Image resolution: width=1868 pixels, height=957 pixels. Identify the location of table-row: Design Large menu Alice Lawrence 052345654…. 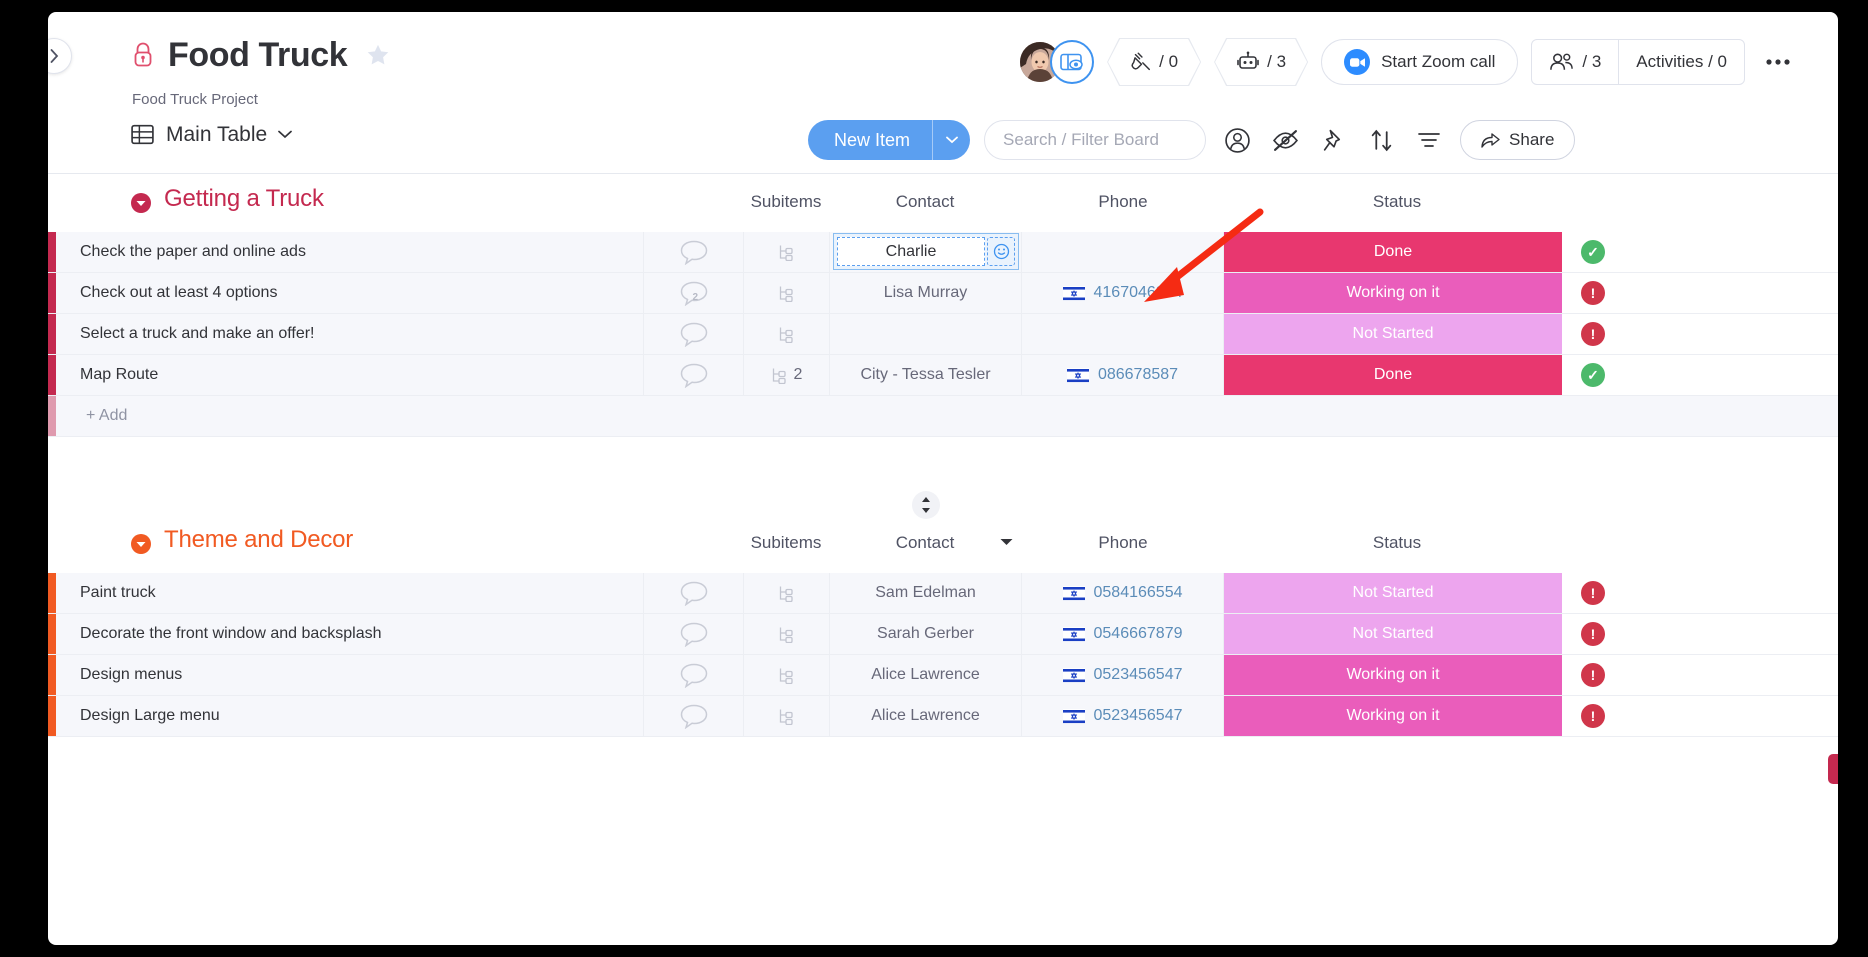
(943, 716).